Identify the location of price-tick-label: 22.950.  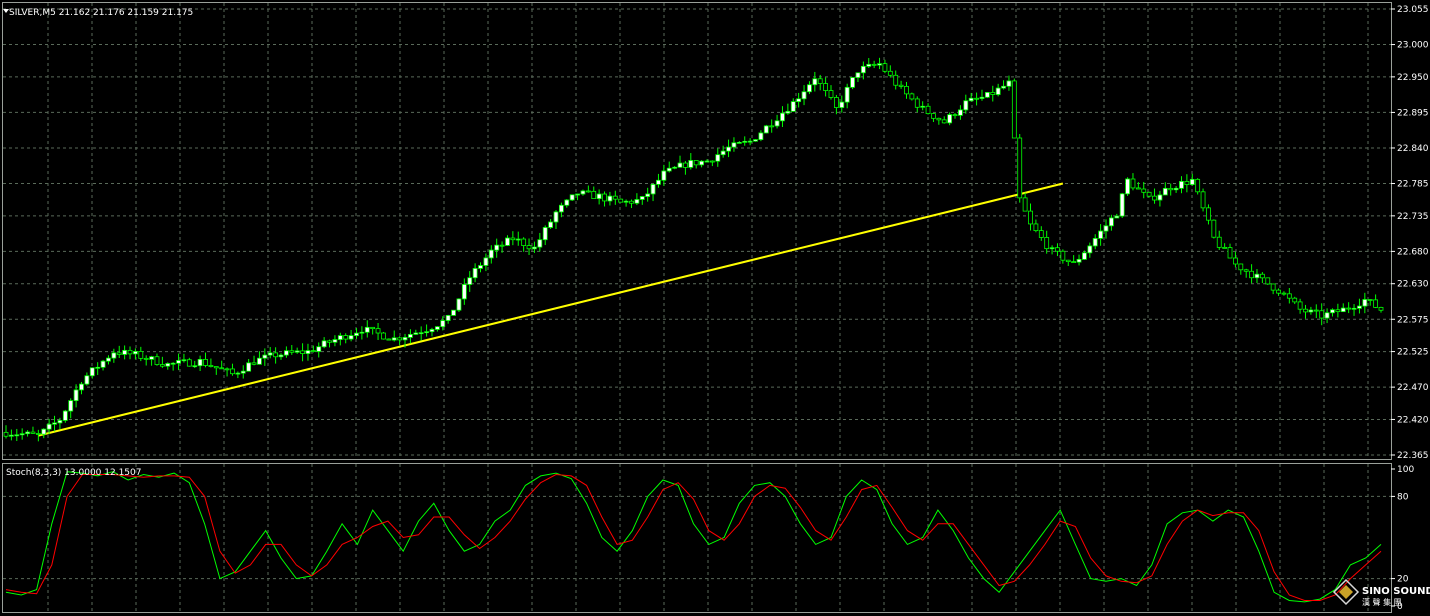
(1413, 78).